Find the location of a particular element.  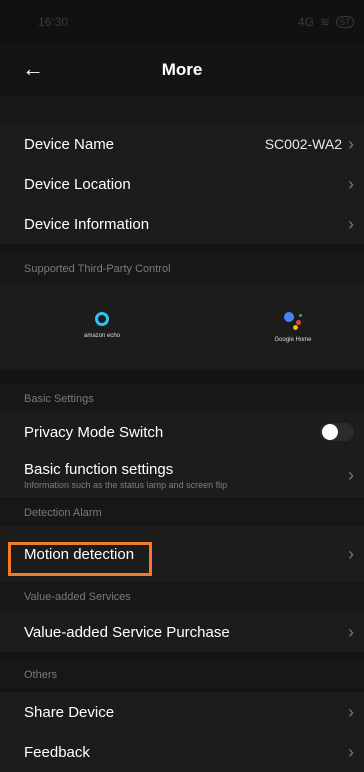

share-device-label: Share Device is located at coordinates (69, 712).